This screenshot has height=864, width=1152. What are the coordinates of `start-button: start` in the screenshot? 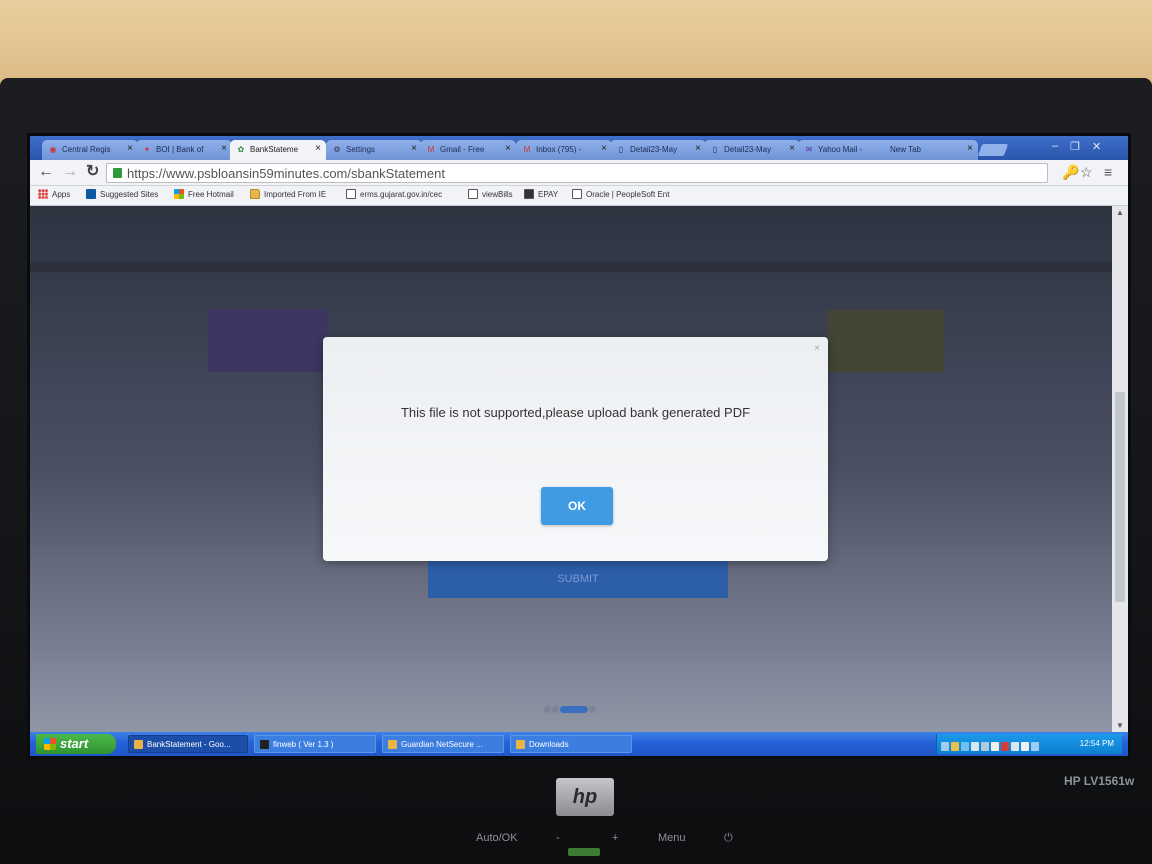 It's located at (76, 744).